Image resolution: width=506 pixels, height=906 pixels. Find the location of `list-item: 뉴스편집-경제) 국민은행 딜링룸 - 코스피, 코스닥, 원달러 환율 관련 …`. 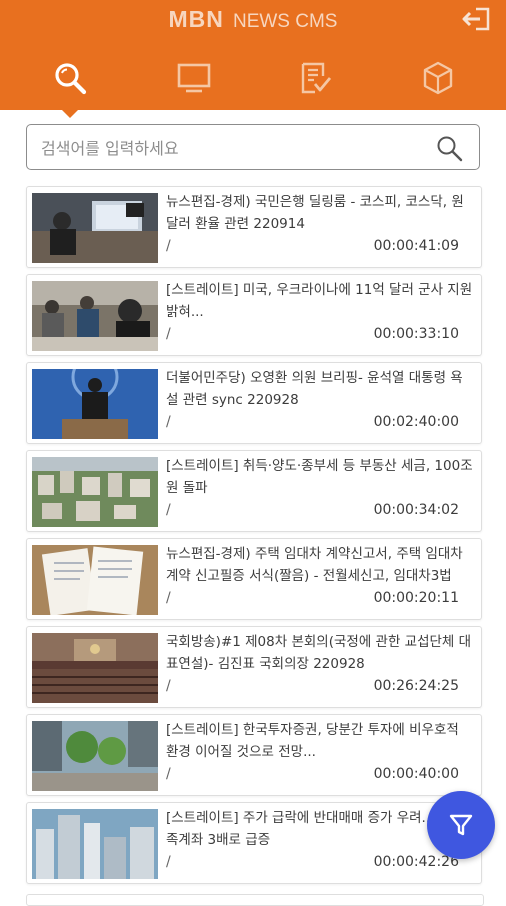

list-item: 뉴스편집-경제) 국민은행 딜링룸 - 코스피, 코스닥, 원달러 환율 관련 … is located at coordinates (254, 227).